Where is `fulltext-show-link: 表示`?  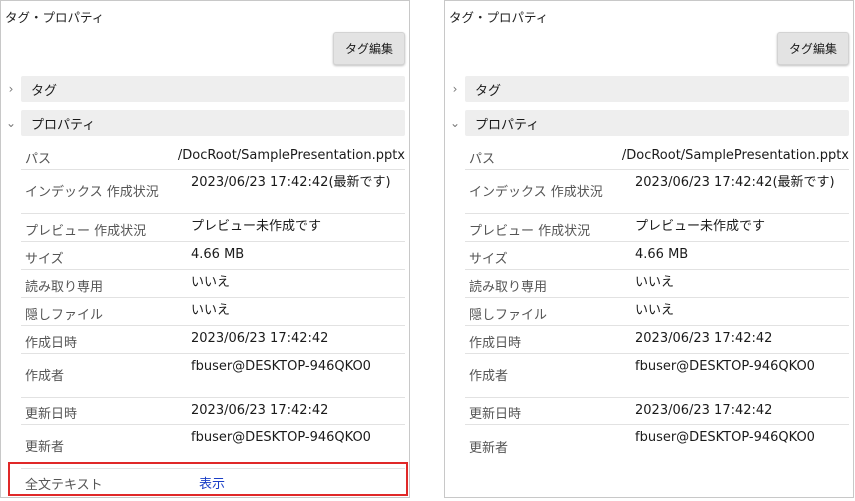
fulltext-show-link: 表示 is located at coordinates (212, 485).